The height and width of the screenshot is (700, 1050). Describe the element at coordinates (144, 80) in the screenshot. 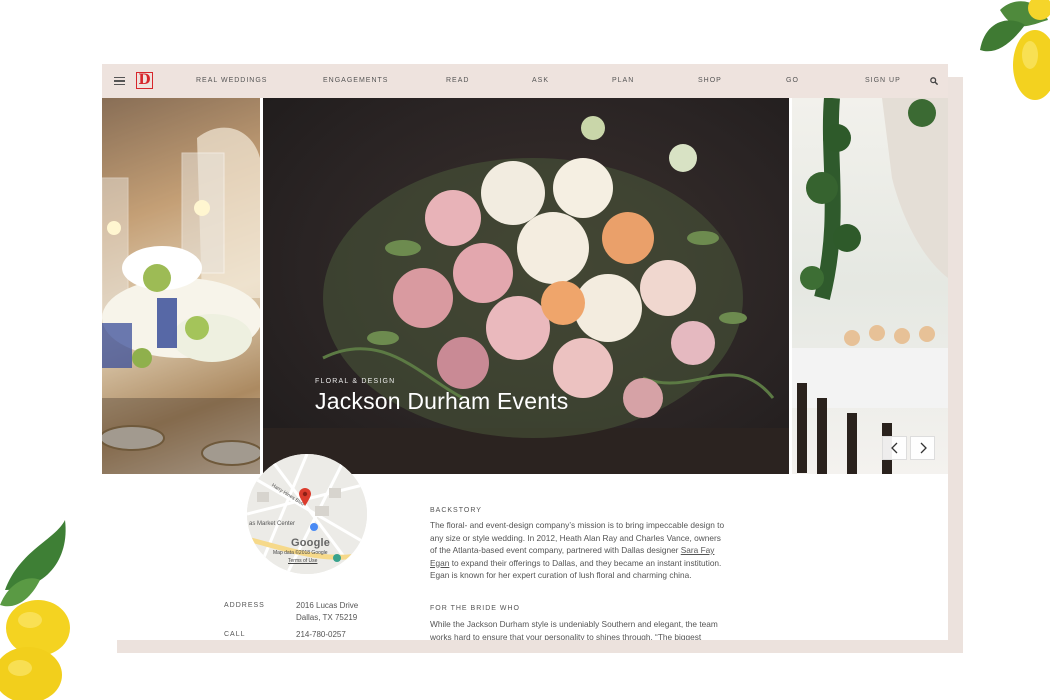

I see `site-logo: D` at that location.